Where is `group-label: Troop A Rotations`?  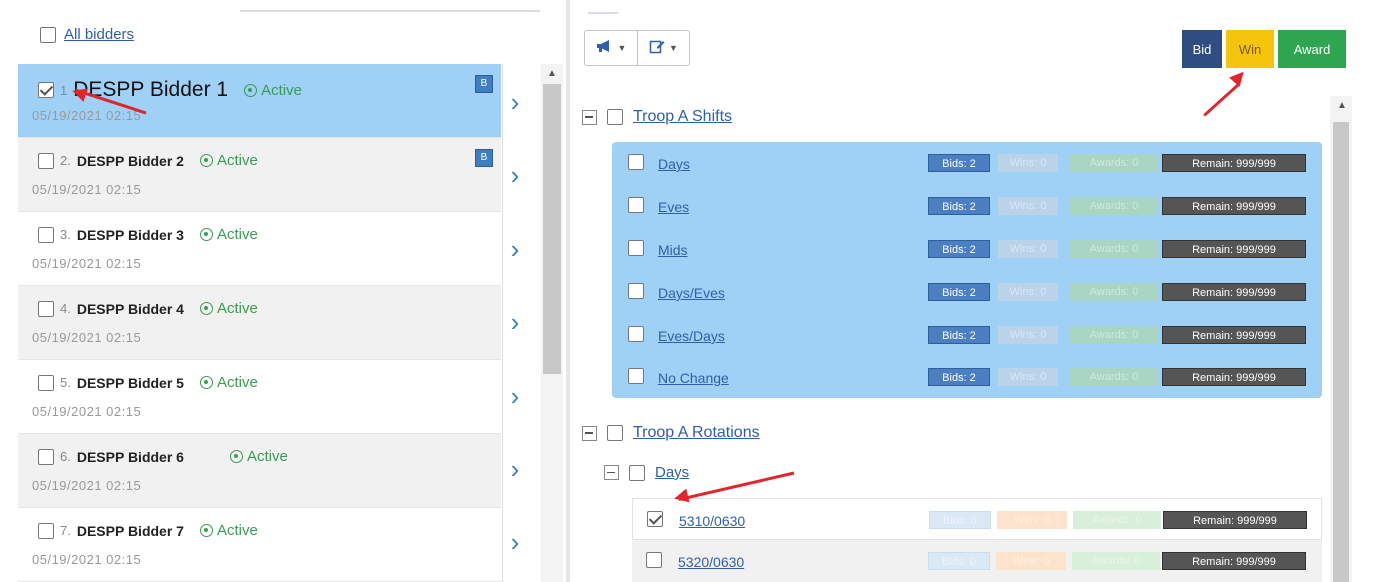 group-label: Troop A Rotations is located at coordinates (696, 433).